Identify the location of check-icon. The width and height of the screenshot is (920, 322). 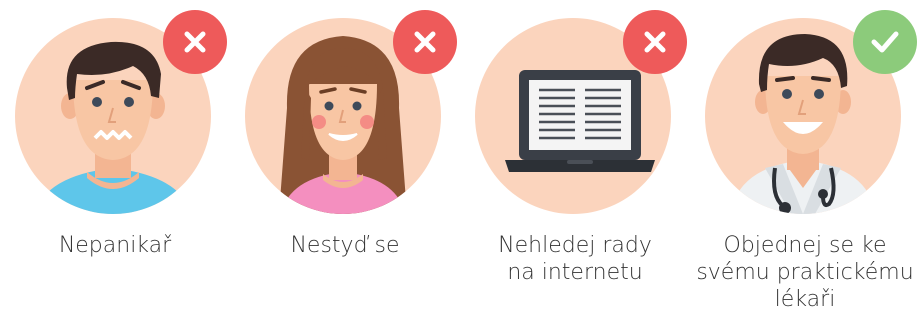
(885, 42).